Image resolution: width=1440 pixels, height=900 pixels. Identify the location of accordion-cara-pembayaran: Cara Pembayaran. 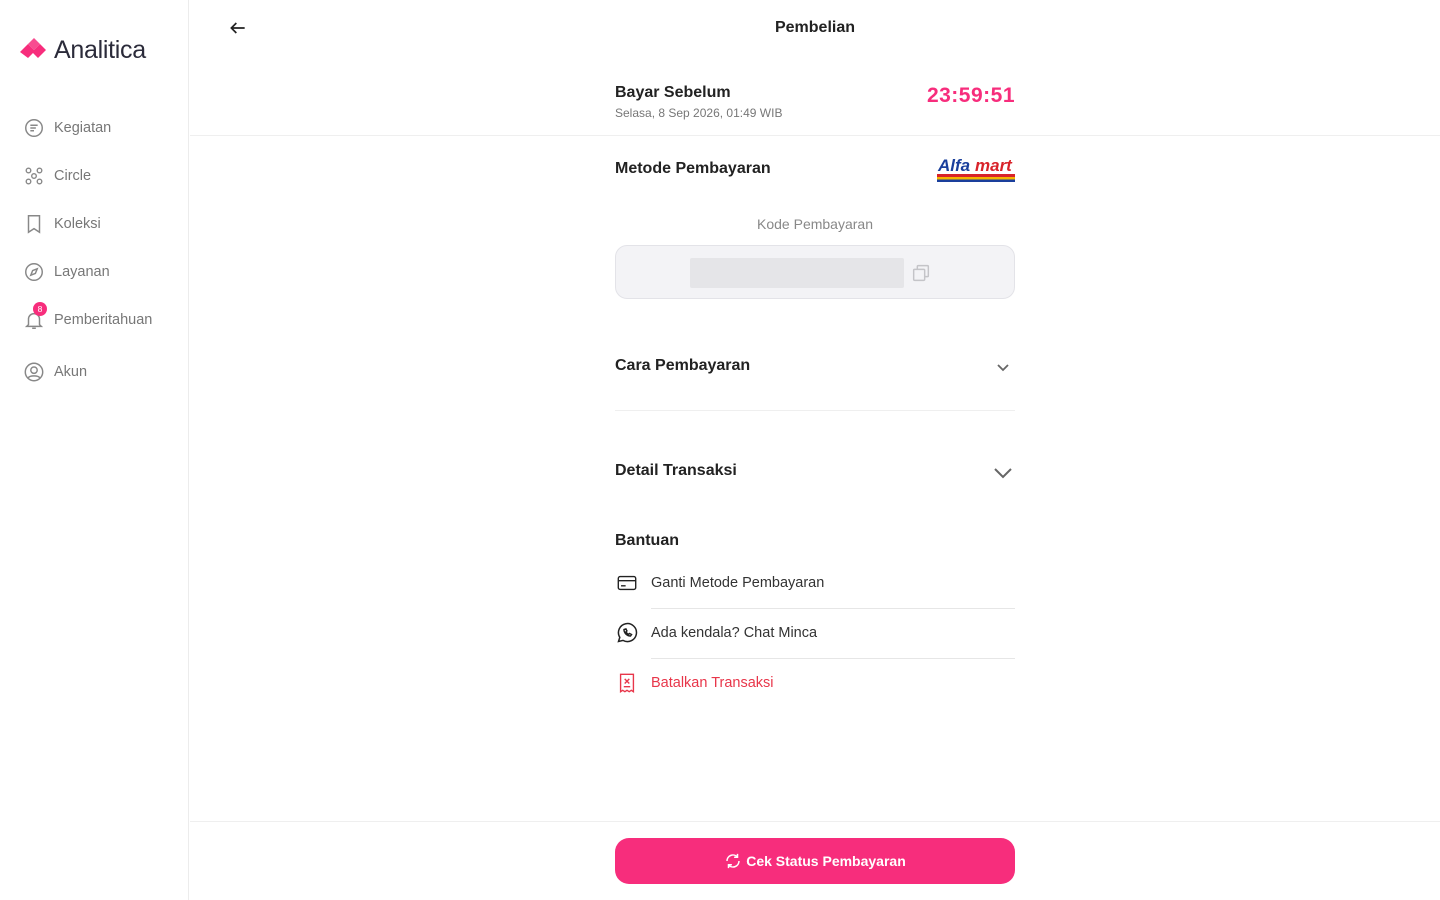
(815, 367).